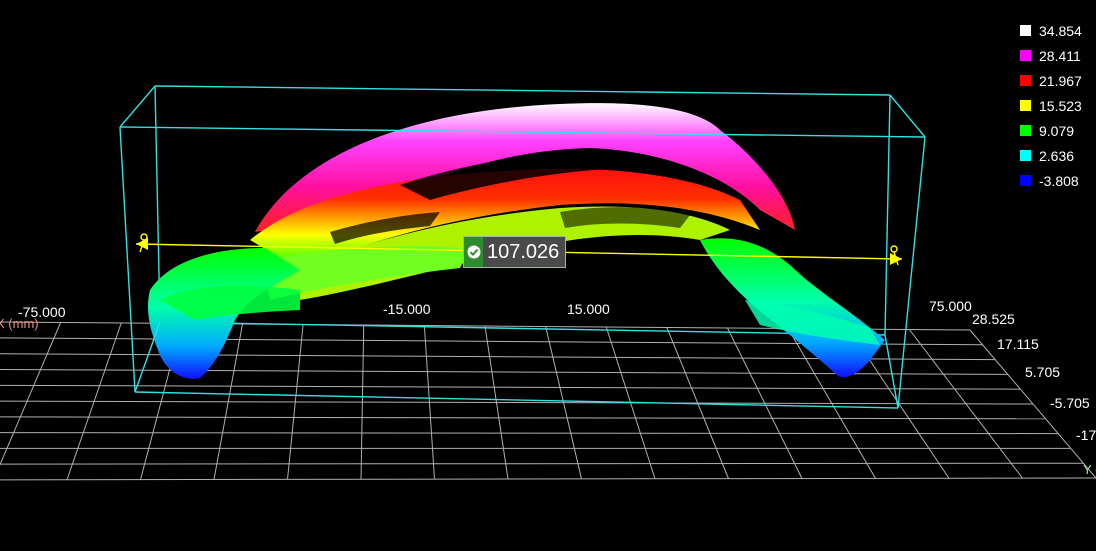 This screenshot has width=1096, height=551. Describe the element at coordinates (473, 252) in the screenshot. I see `checkmark-icon` at that location.